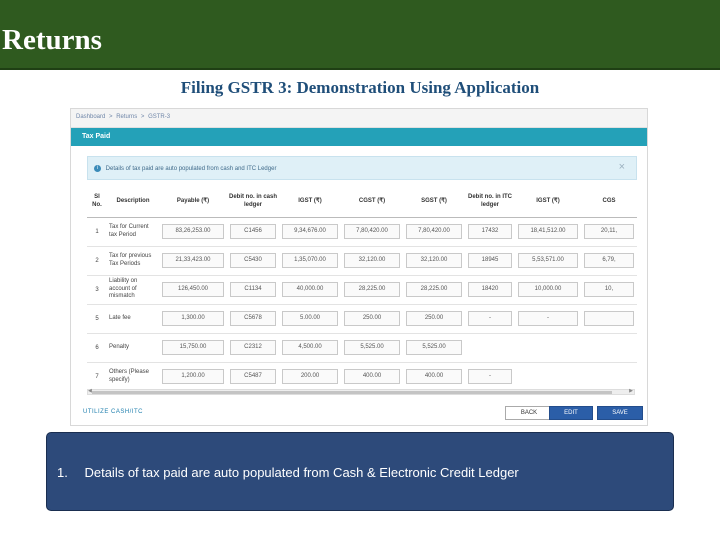  Describe the element at coordinates (529, 413) in the screenshot. I see `back-button: BACK` at that location.